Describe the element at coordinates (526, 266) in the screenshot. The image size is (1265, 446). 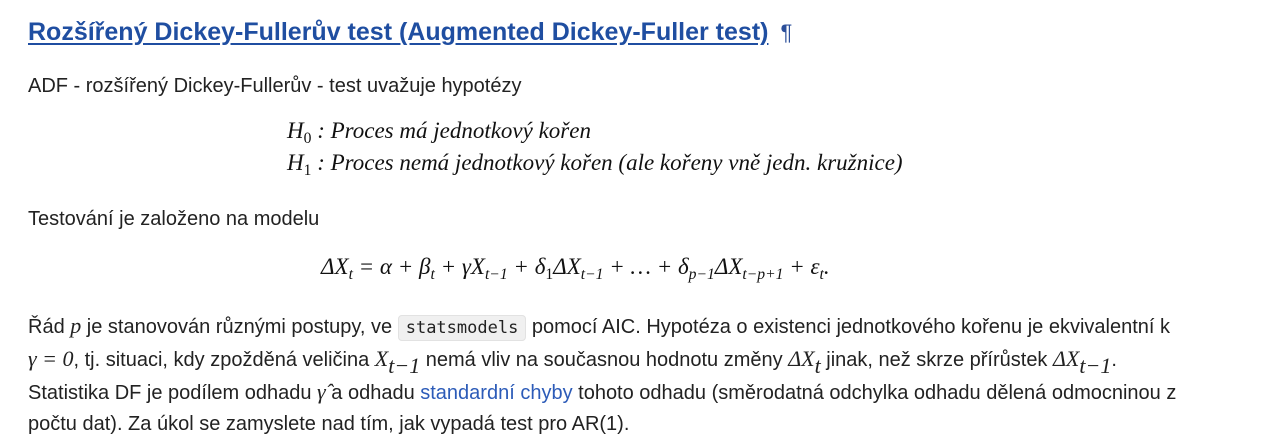
I see `eq-part3: + δ` at that location.